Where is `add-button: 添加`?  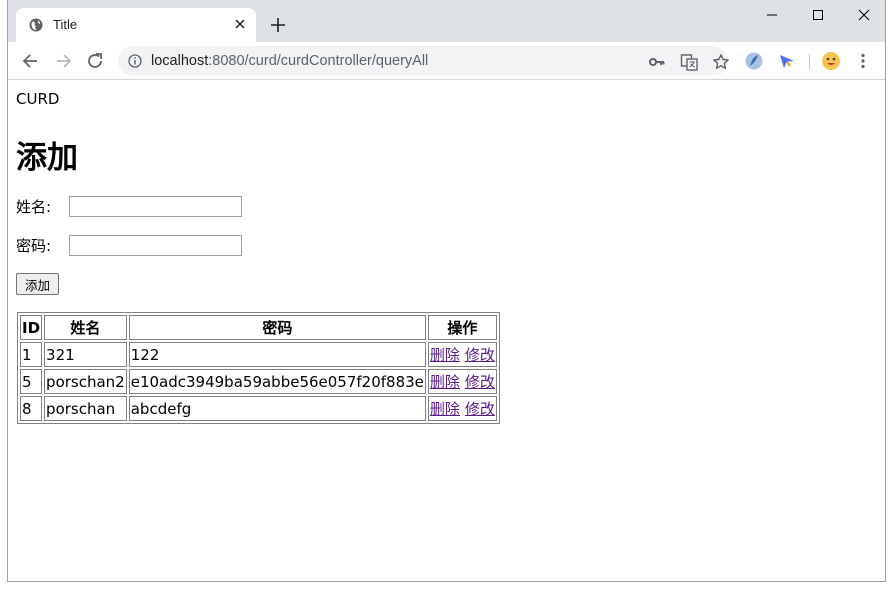 add-button: 添加 is located at coordinates (37, 284).